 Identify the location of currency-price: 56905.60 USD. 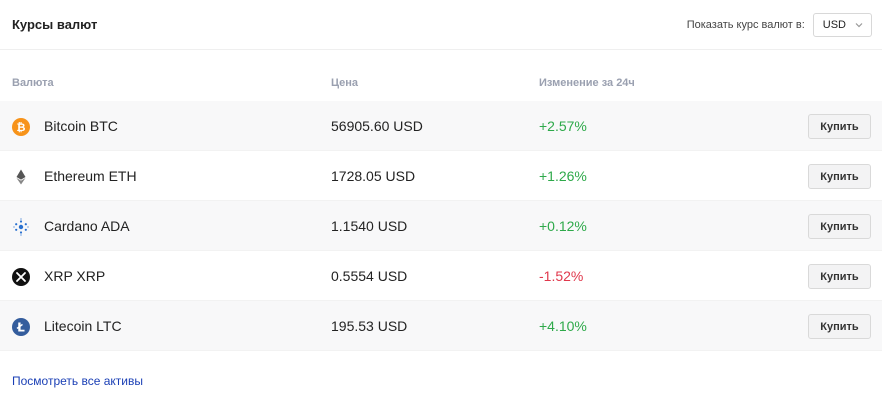
(377, 126).